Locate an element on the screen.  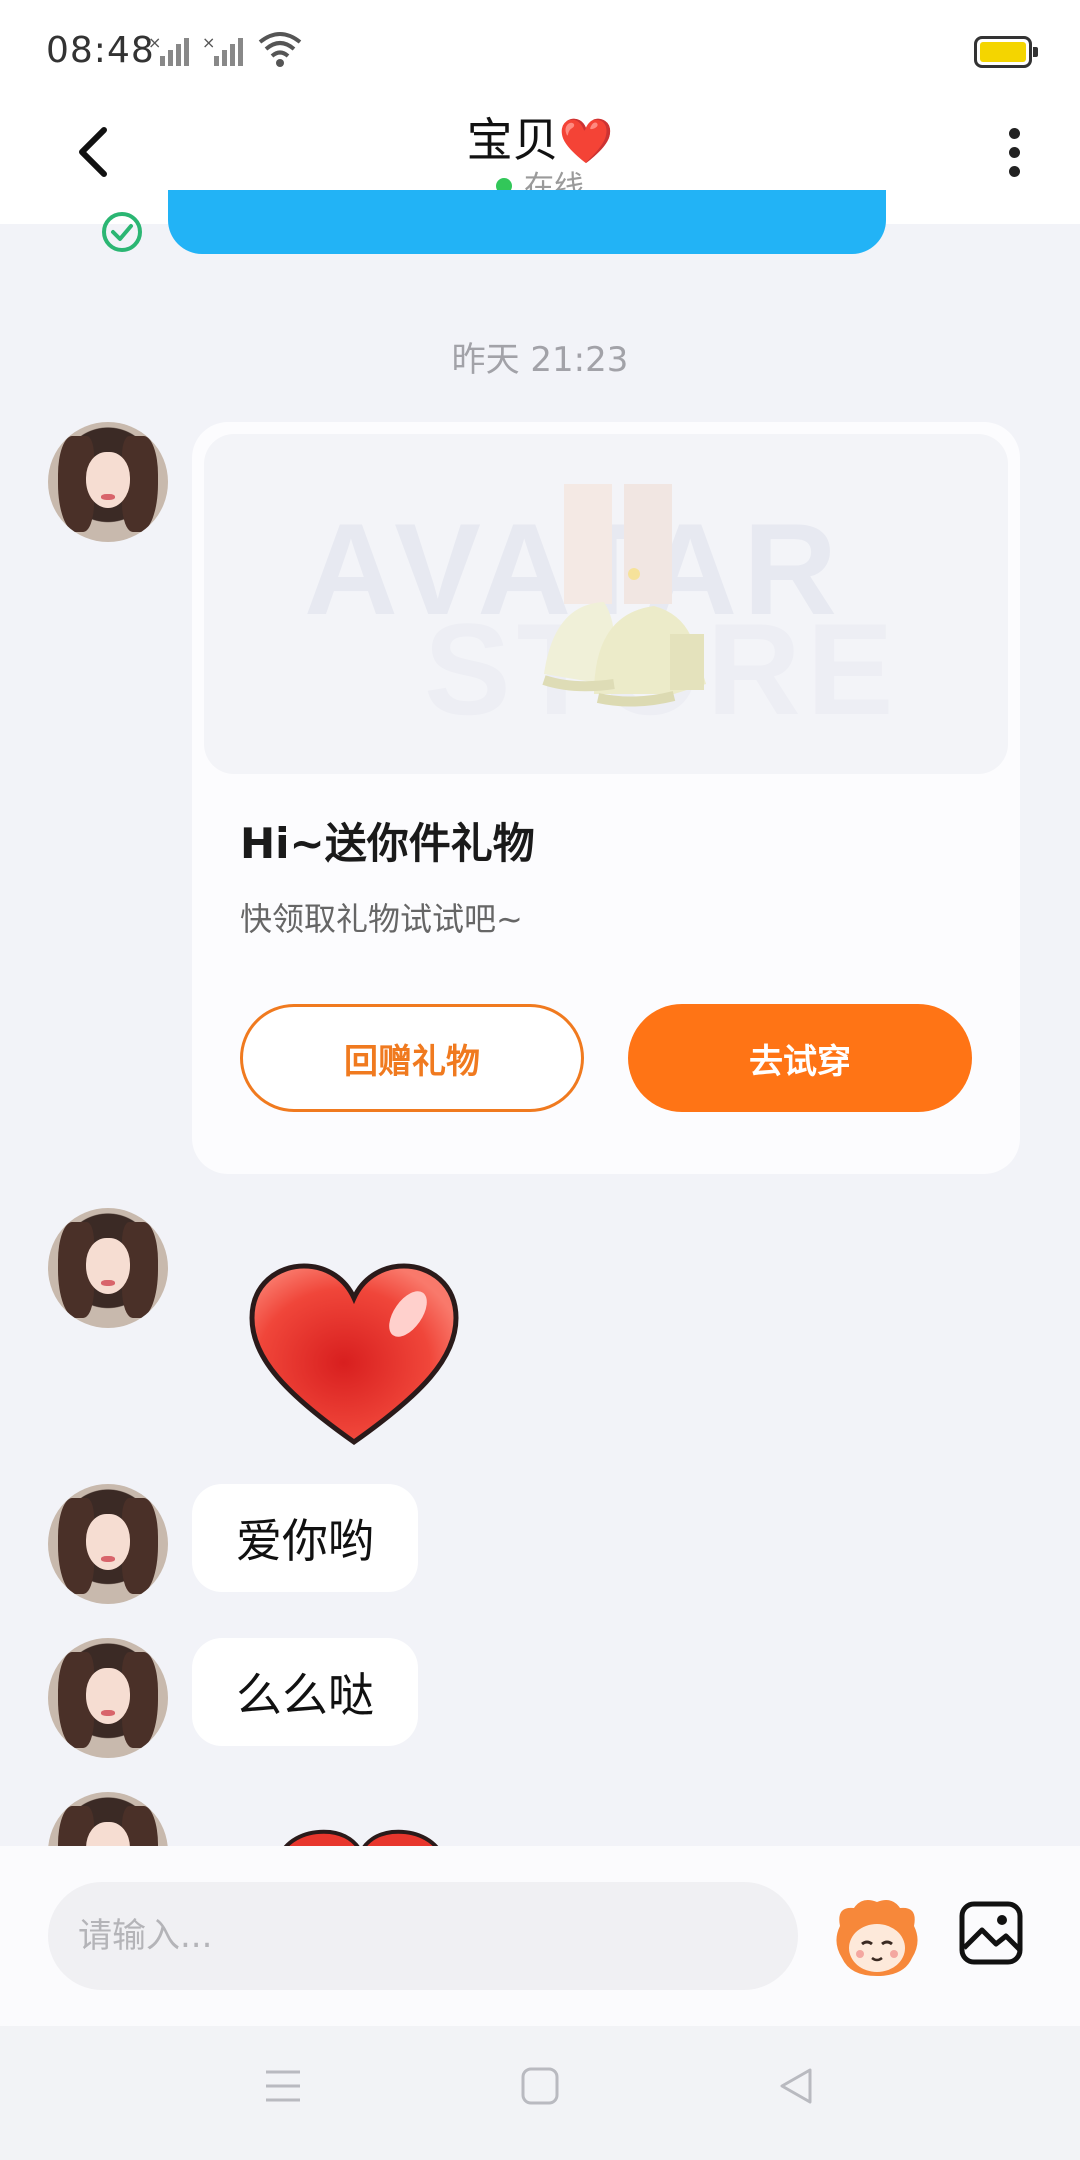
emoji-mascot-icon is located at coordinates (877, 1938).